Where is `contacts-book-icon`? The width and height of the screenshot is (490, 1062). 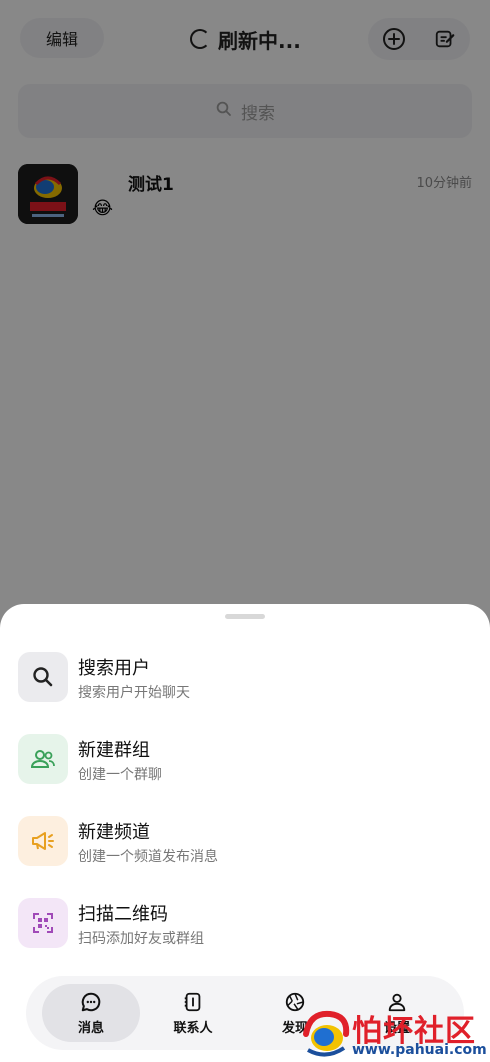 contacts-book-icon is located at coordinates (192, 1001).